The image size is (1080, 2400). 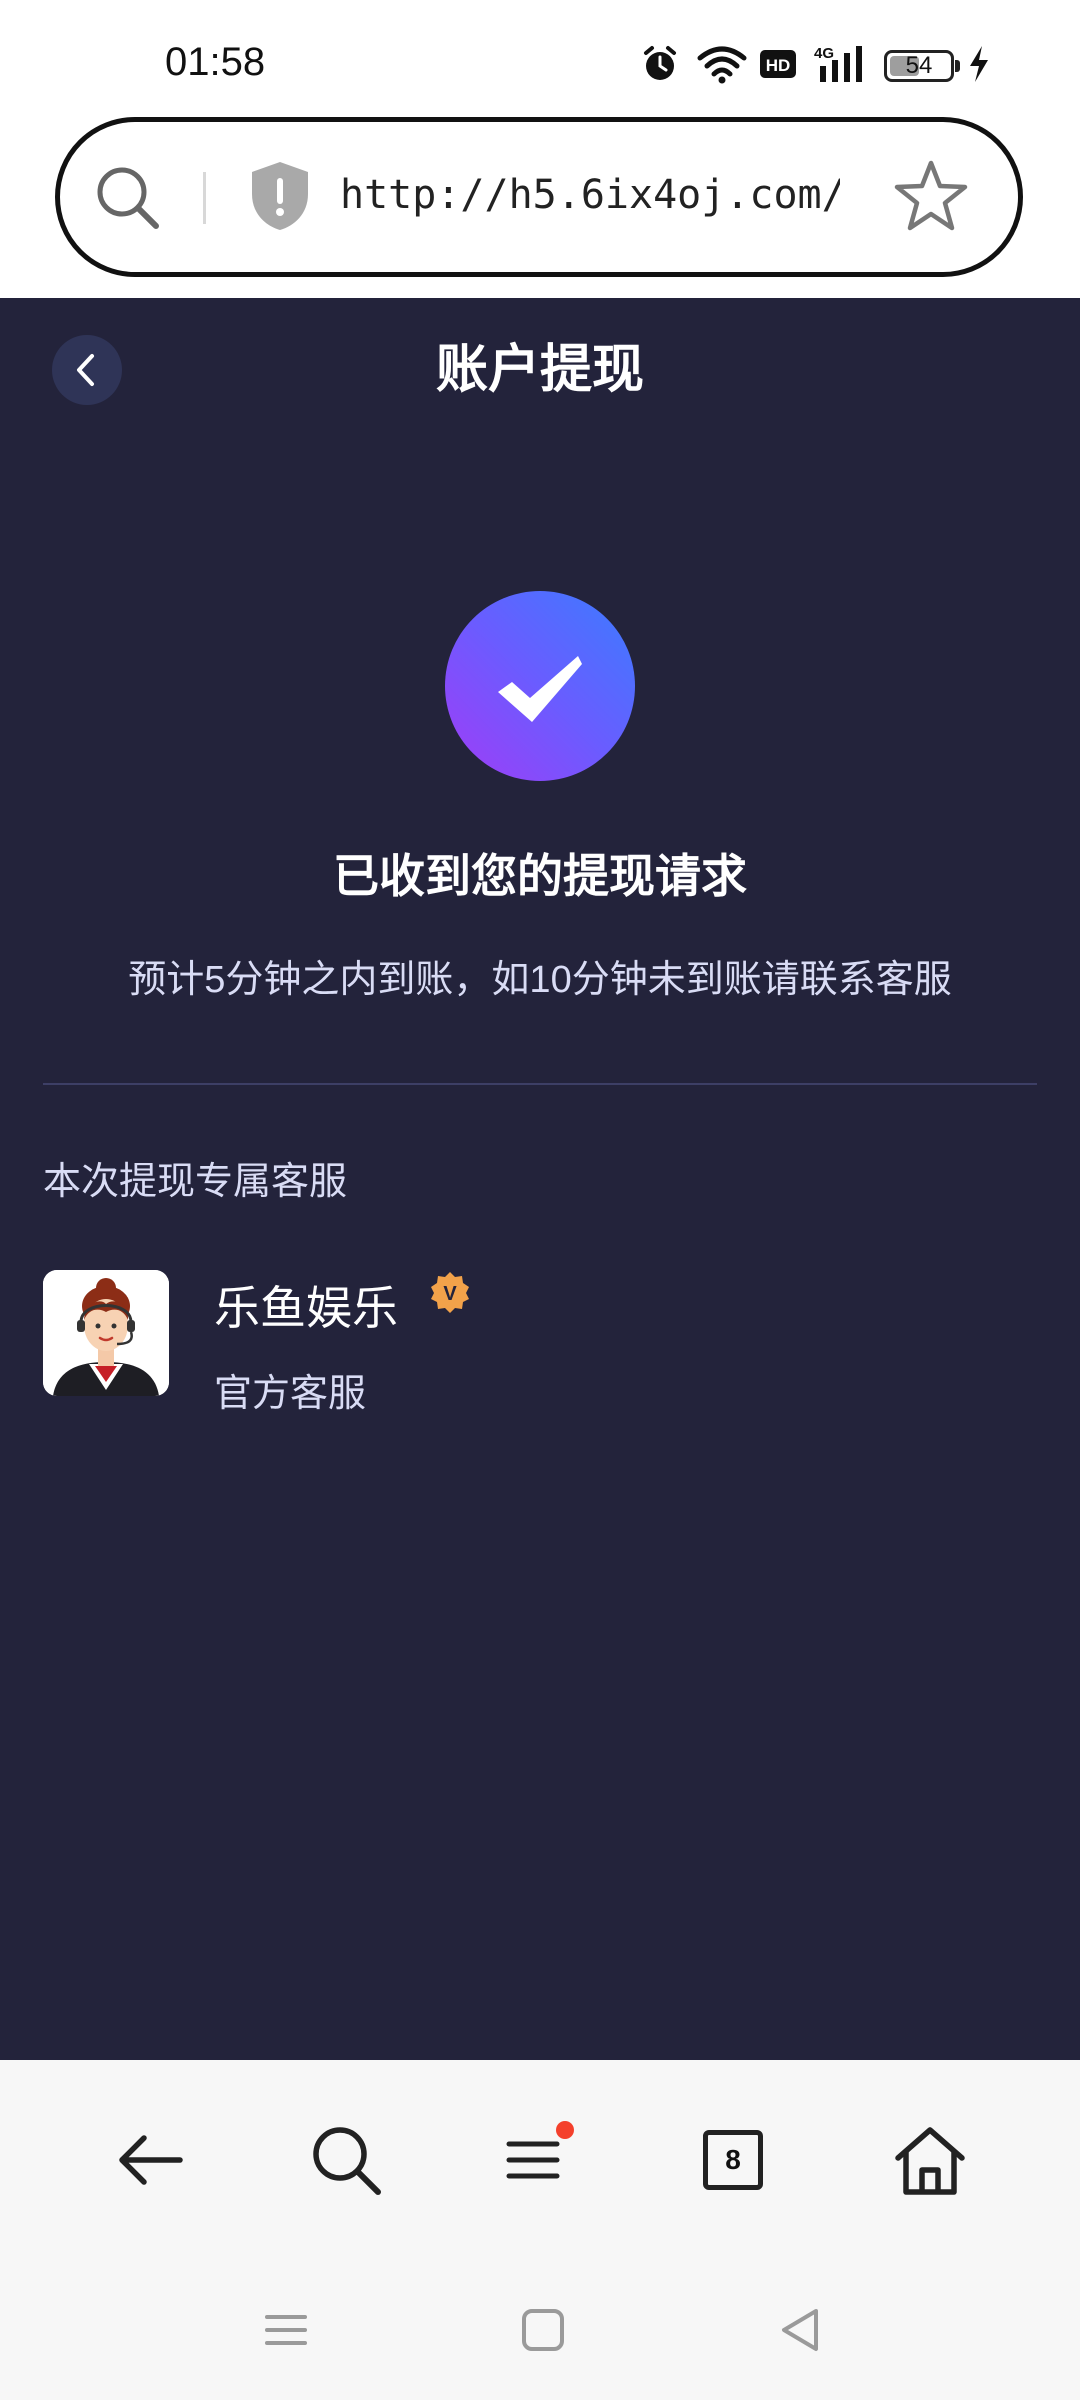 I want to click on battery-percentage: 54, so click(x=919, y=65).